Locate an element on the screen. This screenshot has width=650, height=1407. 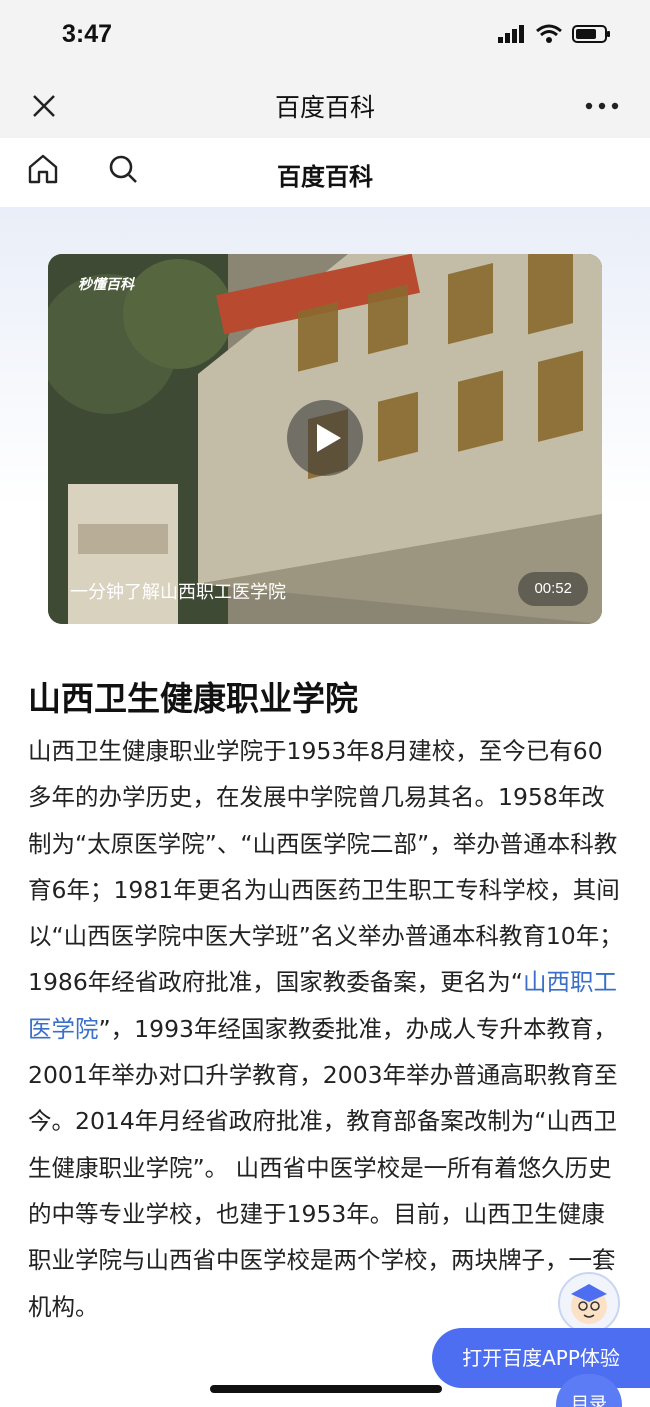
home-indicator is located at coordinates (326, 1389).